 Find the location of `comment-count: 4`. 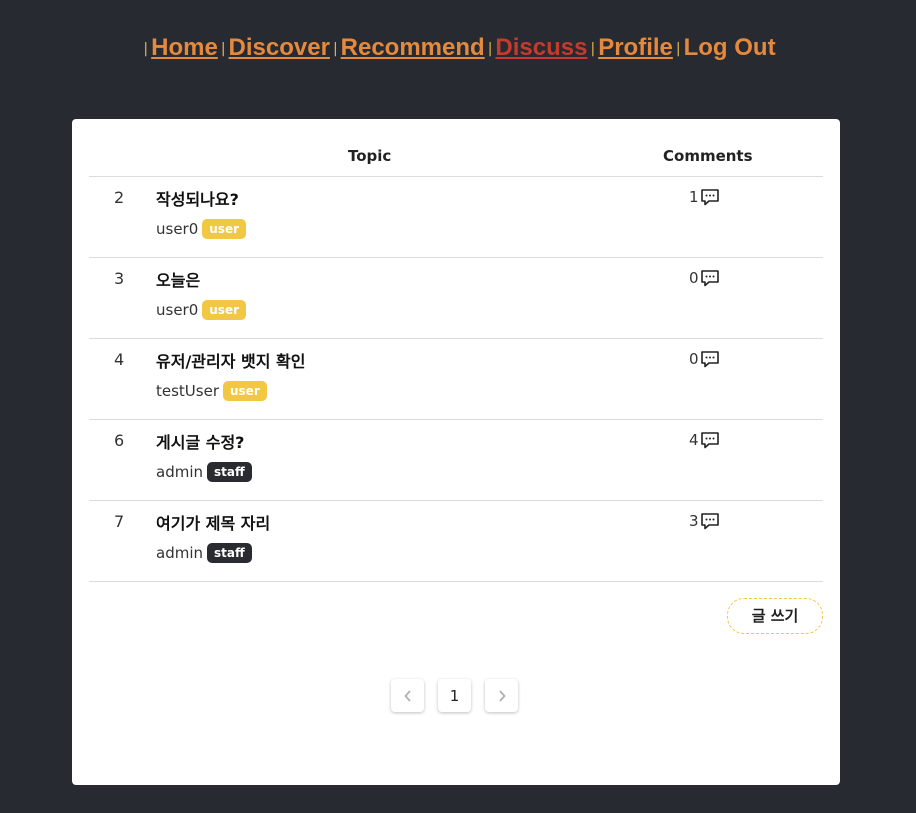

comment-count: 4 is located at coordinates (704, 440).